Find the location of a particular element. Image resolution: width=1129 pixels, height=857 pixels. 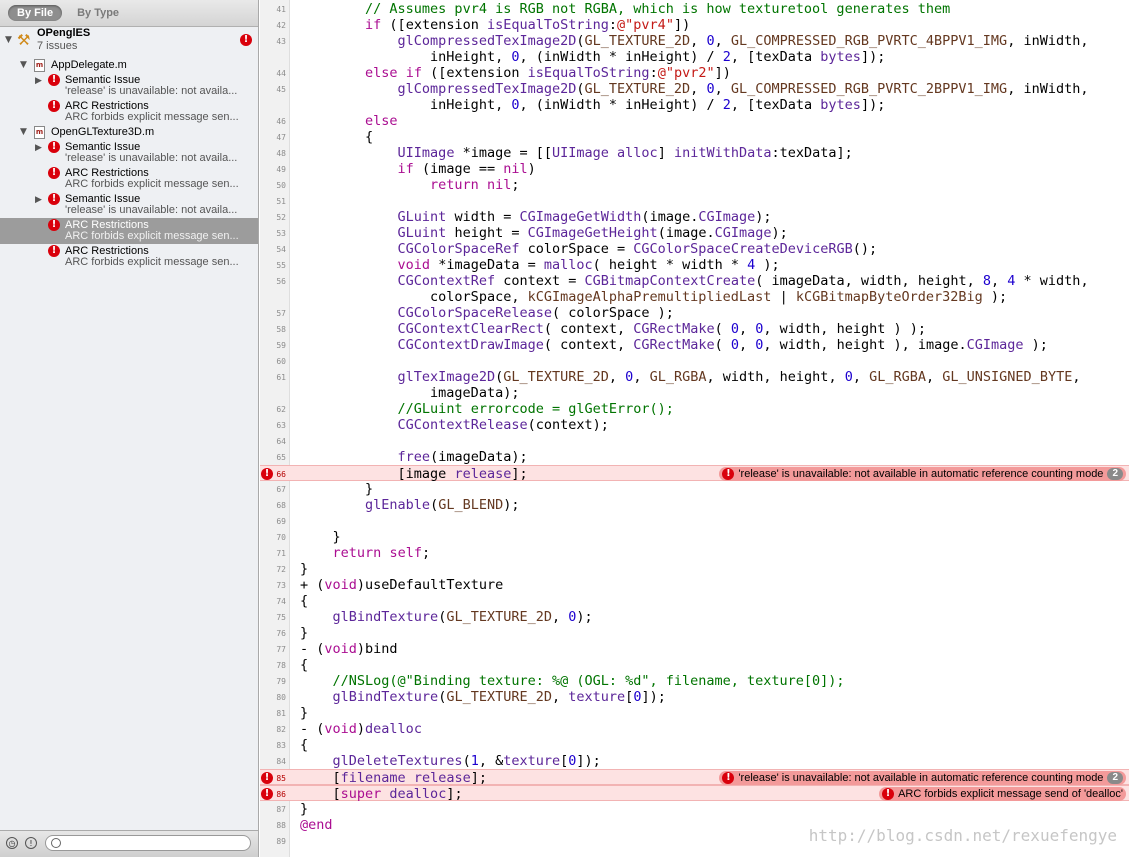

code-line: 63 CGContextRelease(context); is located at coordinates (694, 425).